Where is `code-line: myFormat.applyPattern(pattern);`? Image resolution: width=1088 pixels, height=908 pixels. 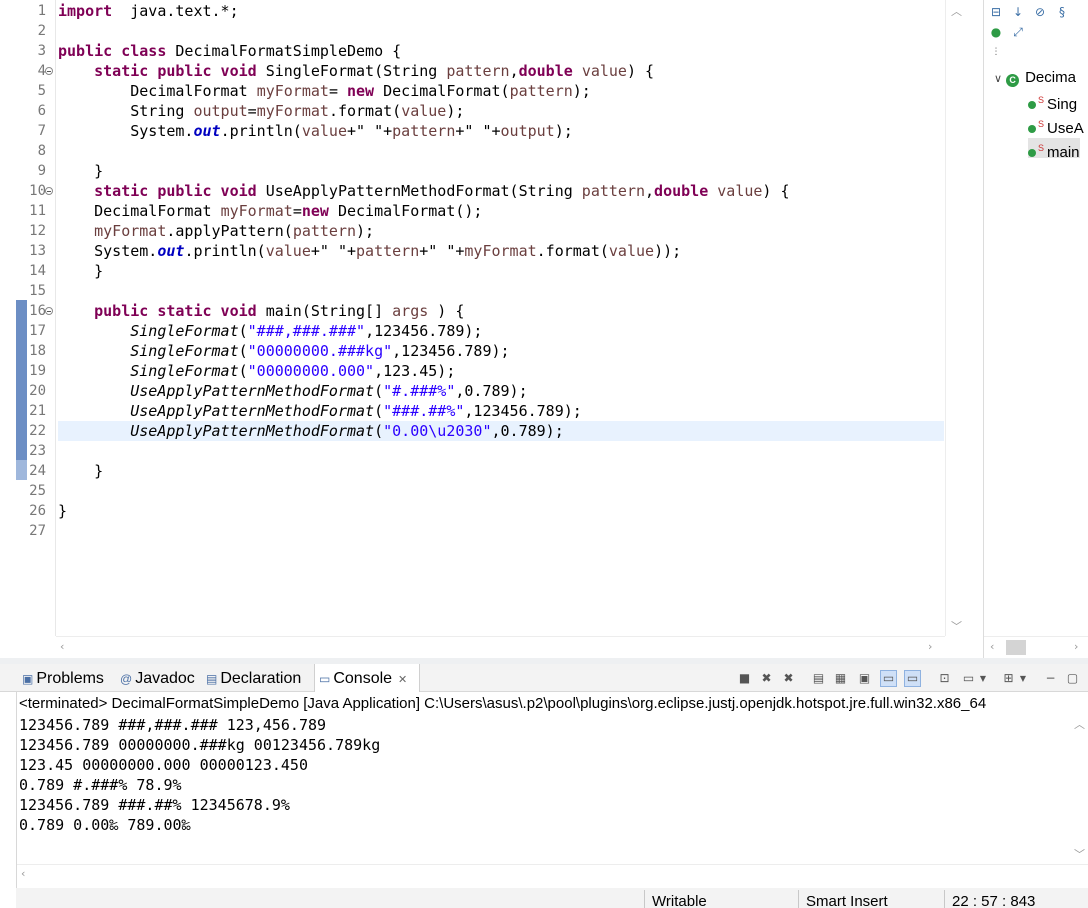 code-line: myFormat.applyPattern(pattern); is located at coordinates (216, 231).